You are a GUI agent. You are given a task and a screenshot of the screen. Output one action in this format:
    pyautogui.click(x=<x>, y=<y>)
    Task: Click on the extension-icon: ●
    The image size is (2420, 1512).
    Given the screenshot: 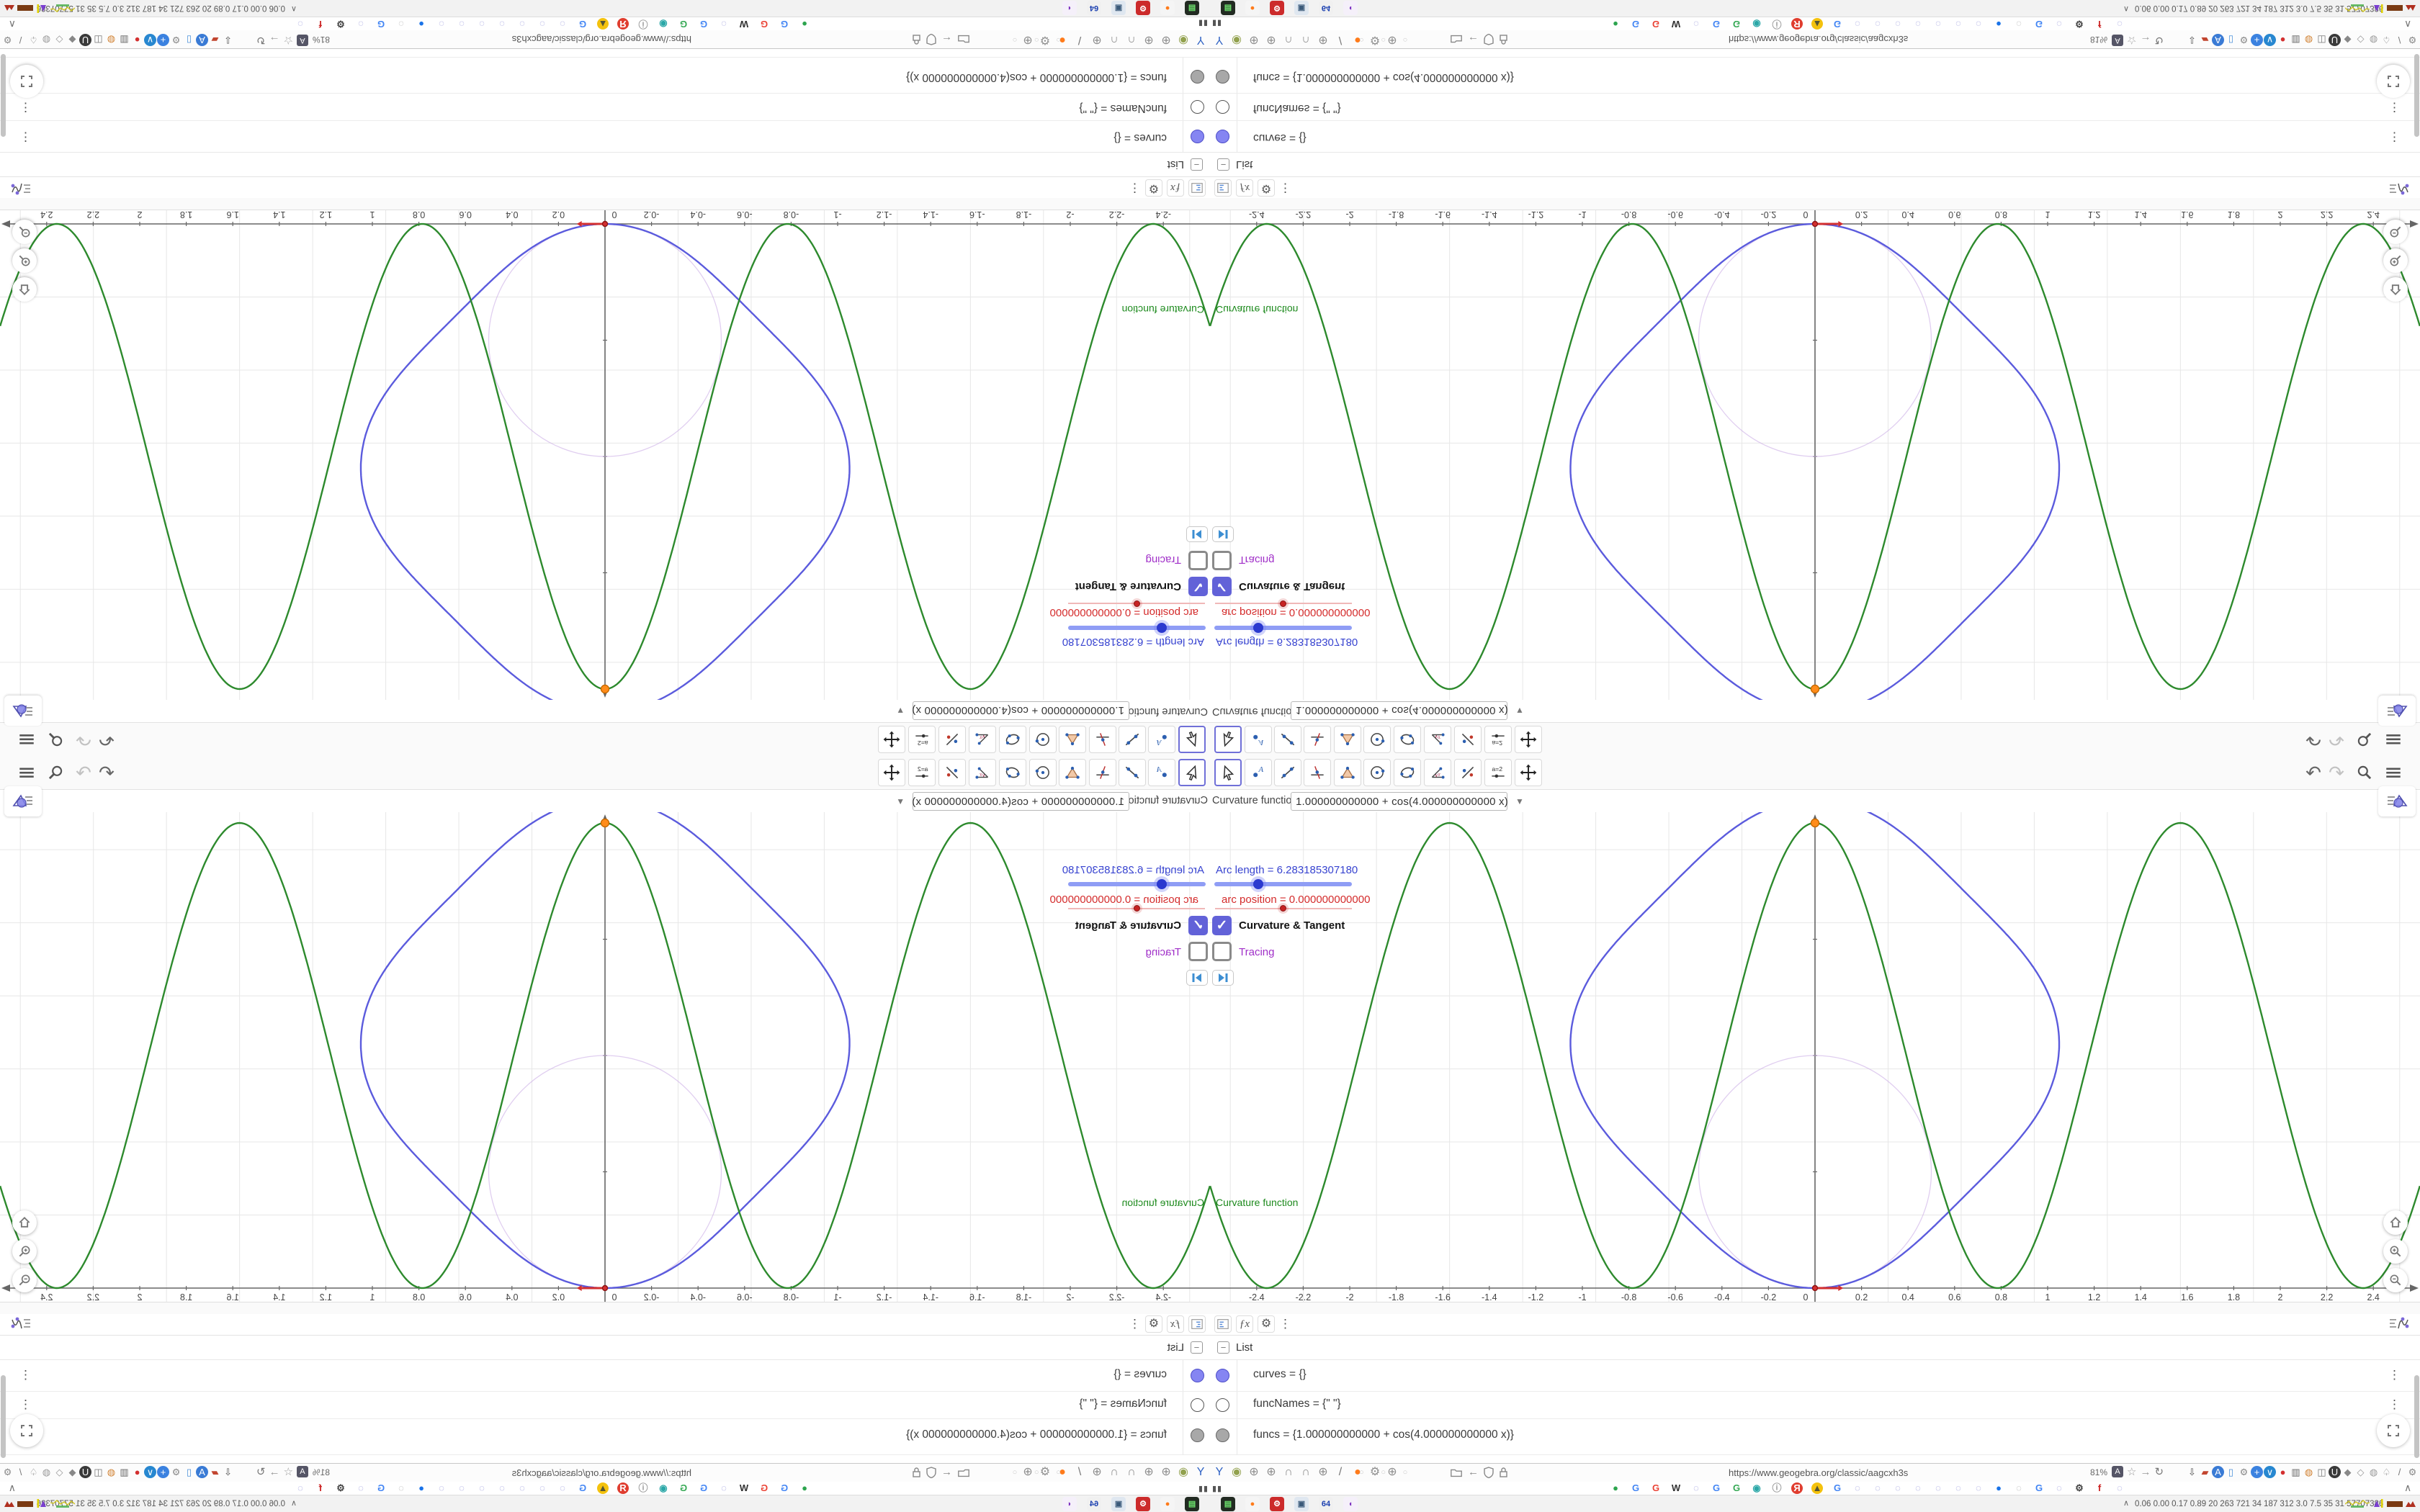 What is the action you would take?
    pyautogui.click(x=137, y=1472)
    